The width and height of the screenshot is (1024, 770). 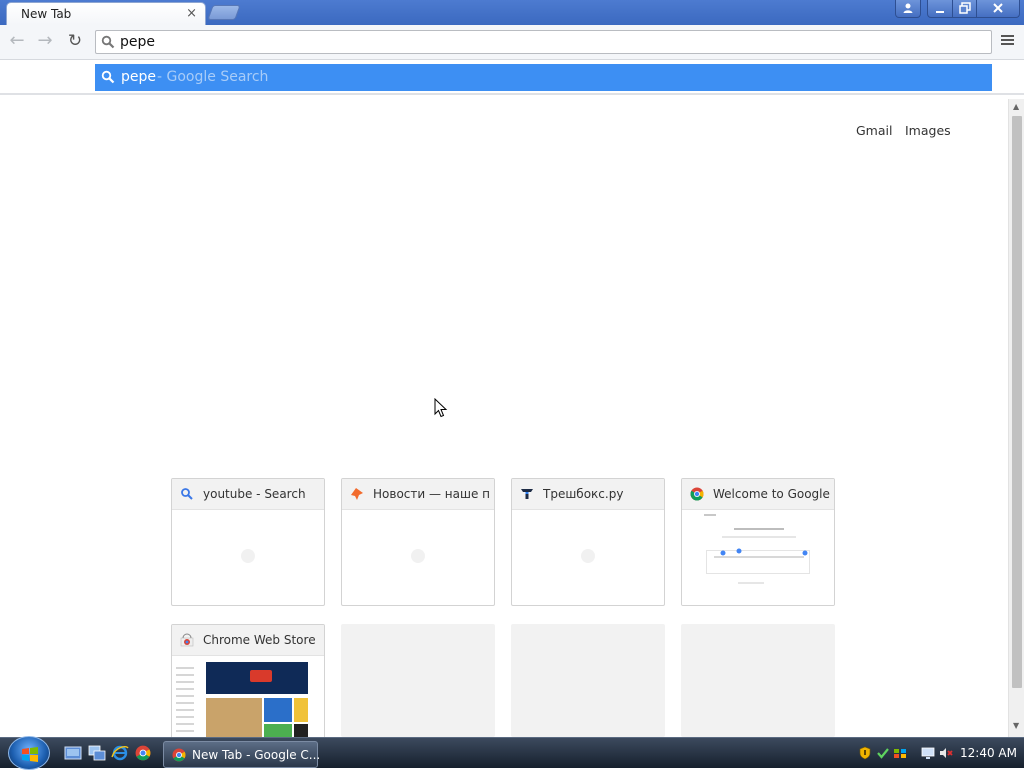 I want to click on most-visited-tile: Chrome Web Store, so click(x=248, y=684).